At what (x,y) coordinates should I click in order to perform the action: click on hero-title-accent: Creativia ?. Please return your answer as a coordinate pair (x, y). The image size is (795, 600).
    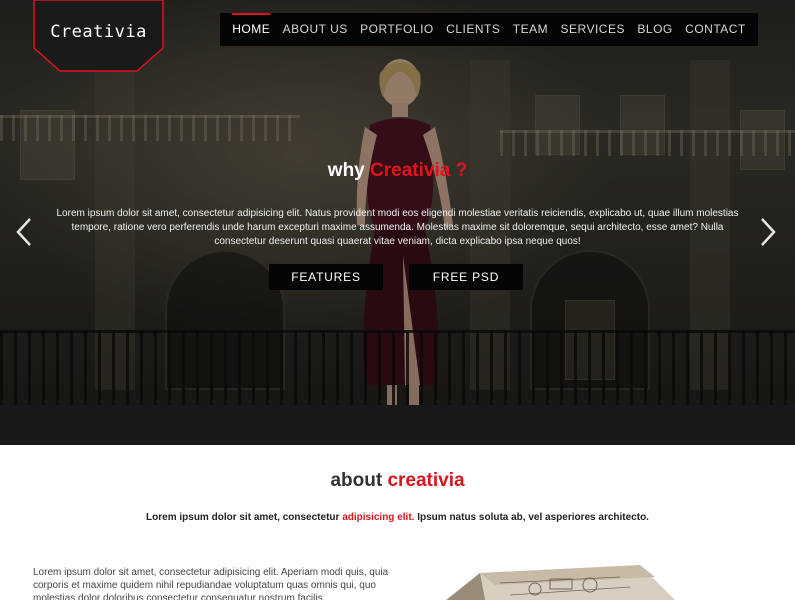
    Looking at the image, I should click on (419, 170).